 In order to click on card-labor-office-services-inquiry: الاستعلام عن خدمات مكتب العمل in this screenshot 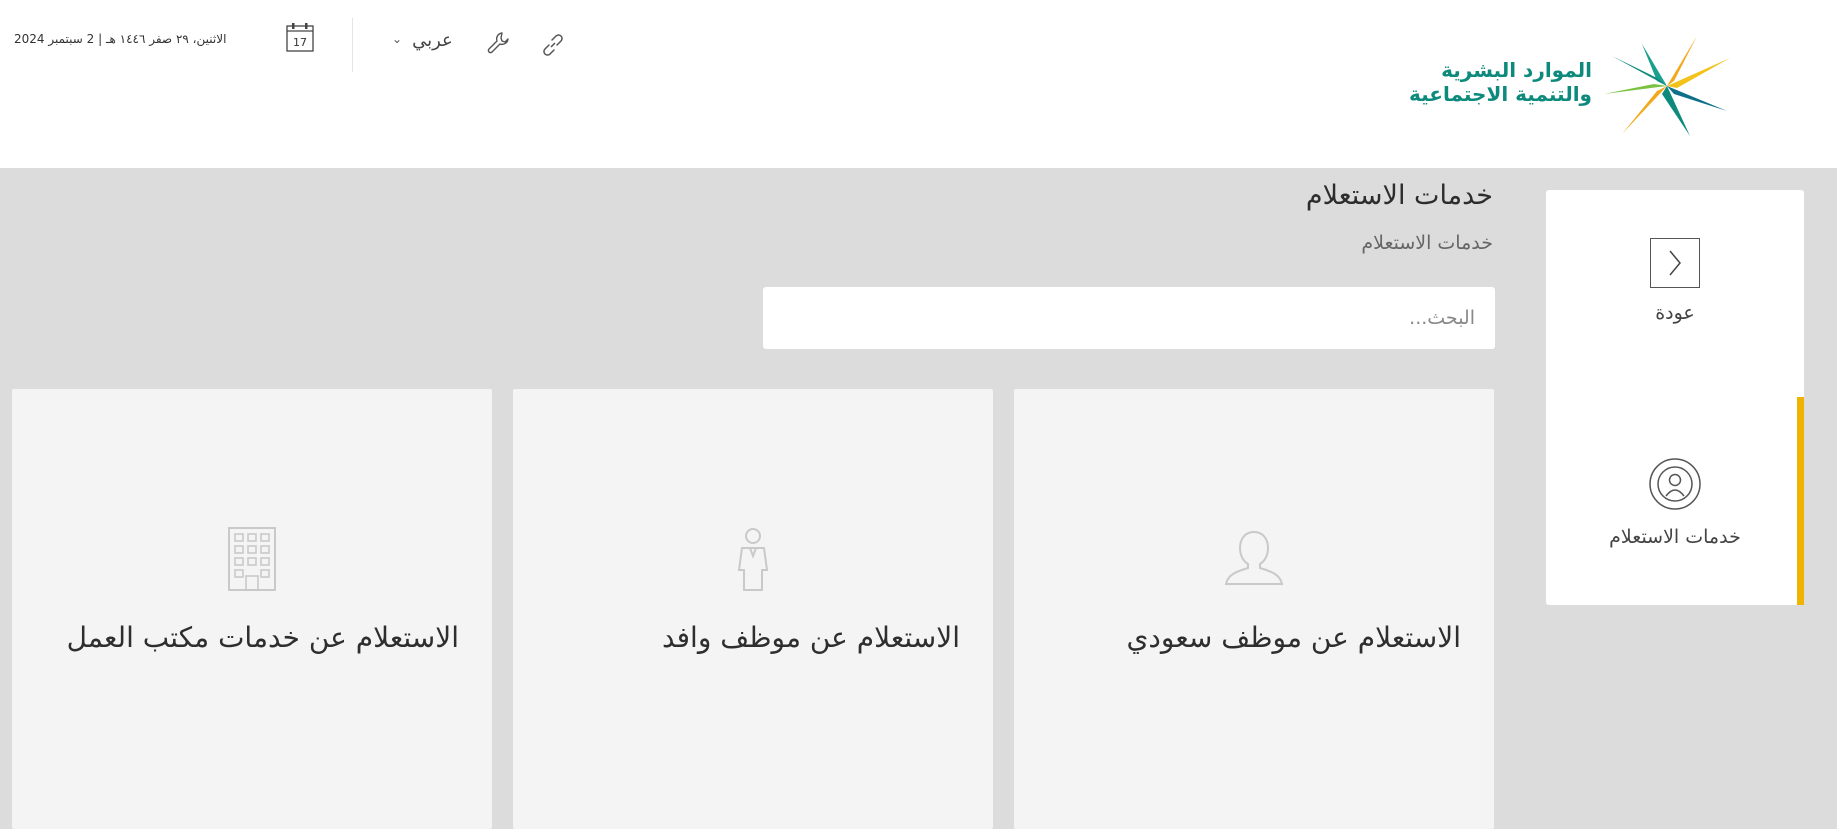, I will do `click(252, 609)`.